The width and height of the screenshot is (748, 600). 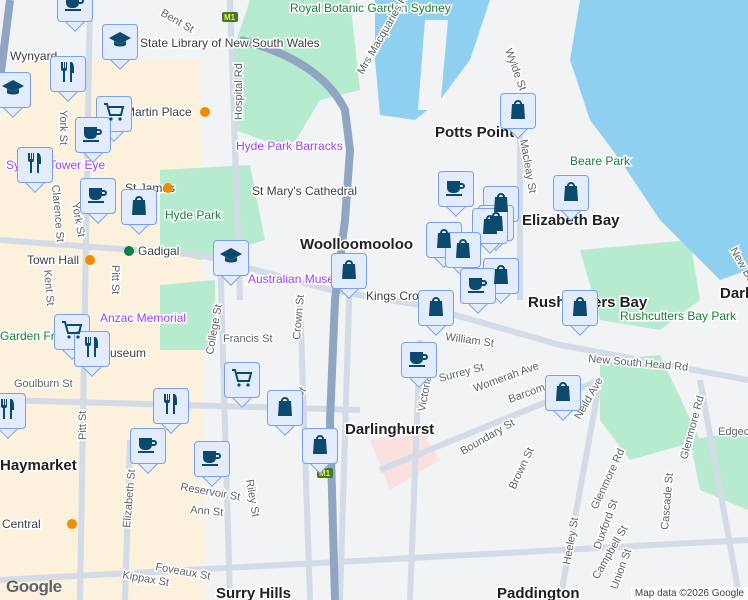 I want to click on label-anzac-memorial: Anzac Memorial, so click(x=143, y=318).